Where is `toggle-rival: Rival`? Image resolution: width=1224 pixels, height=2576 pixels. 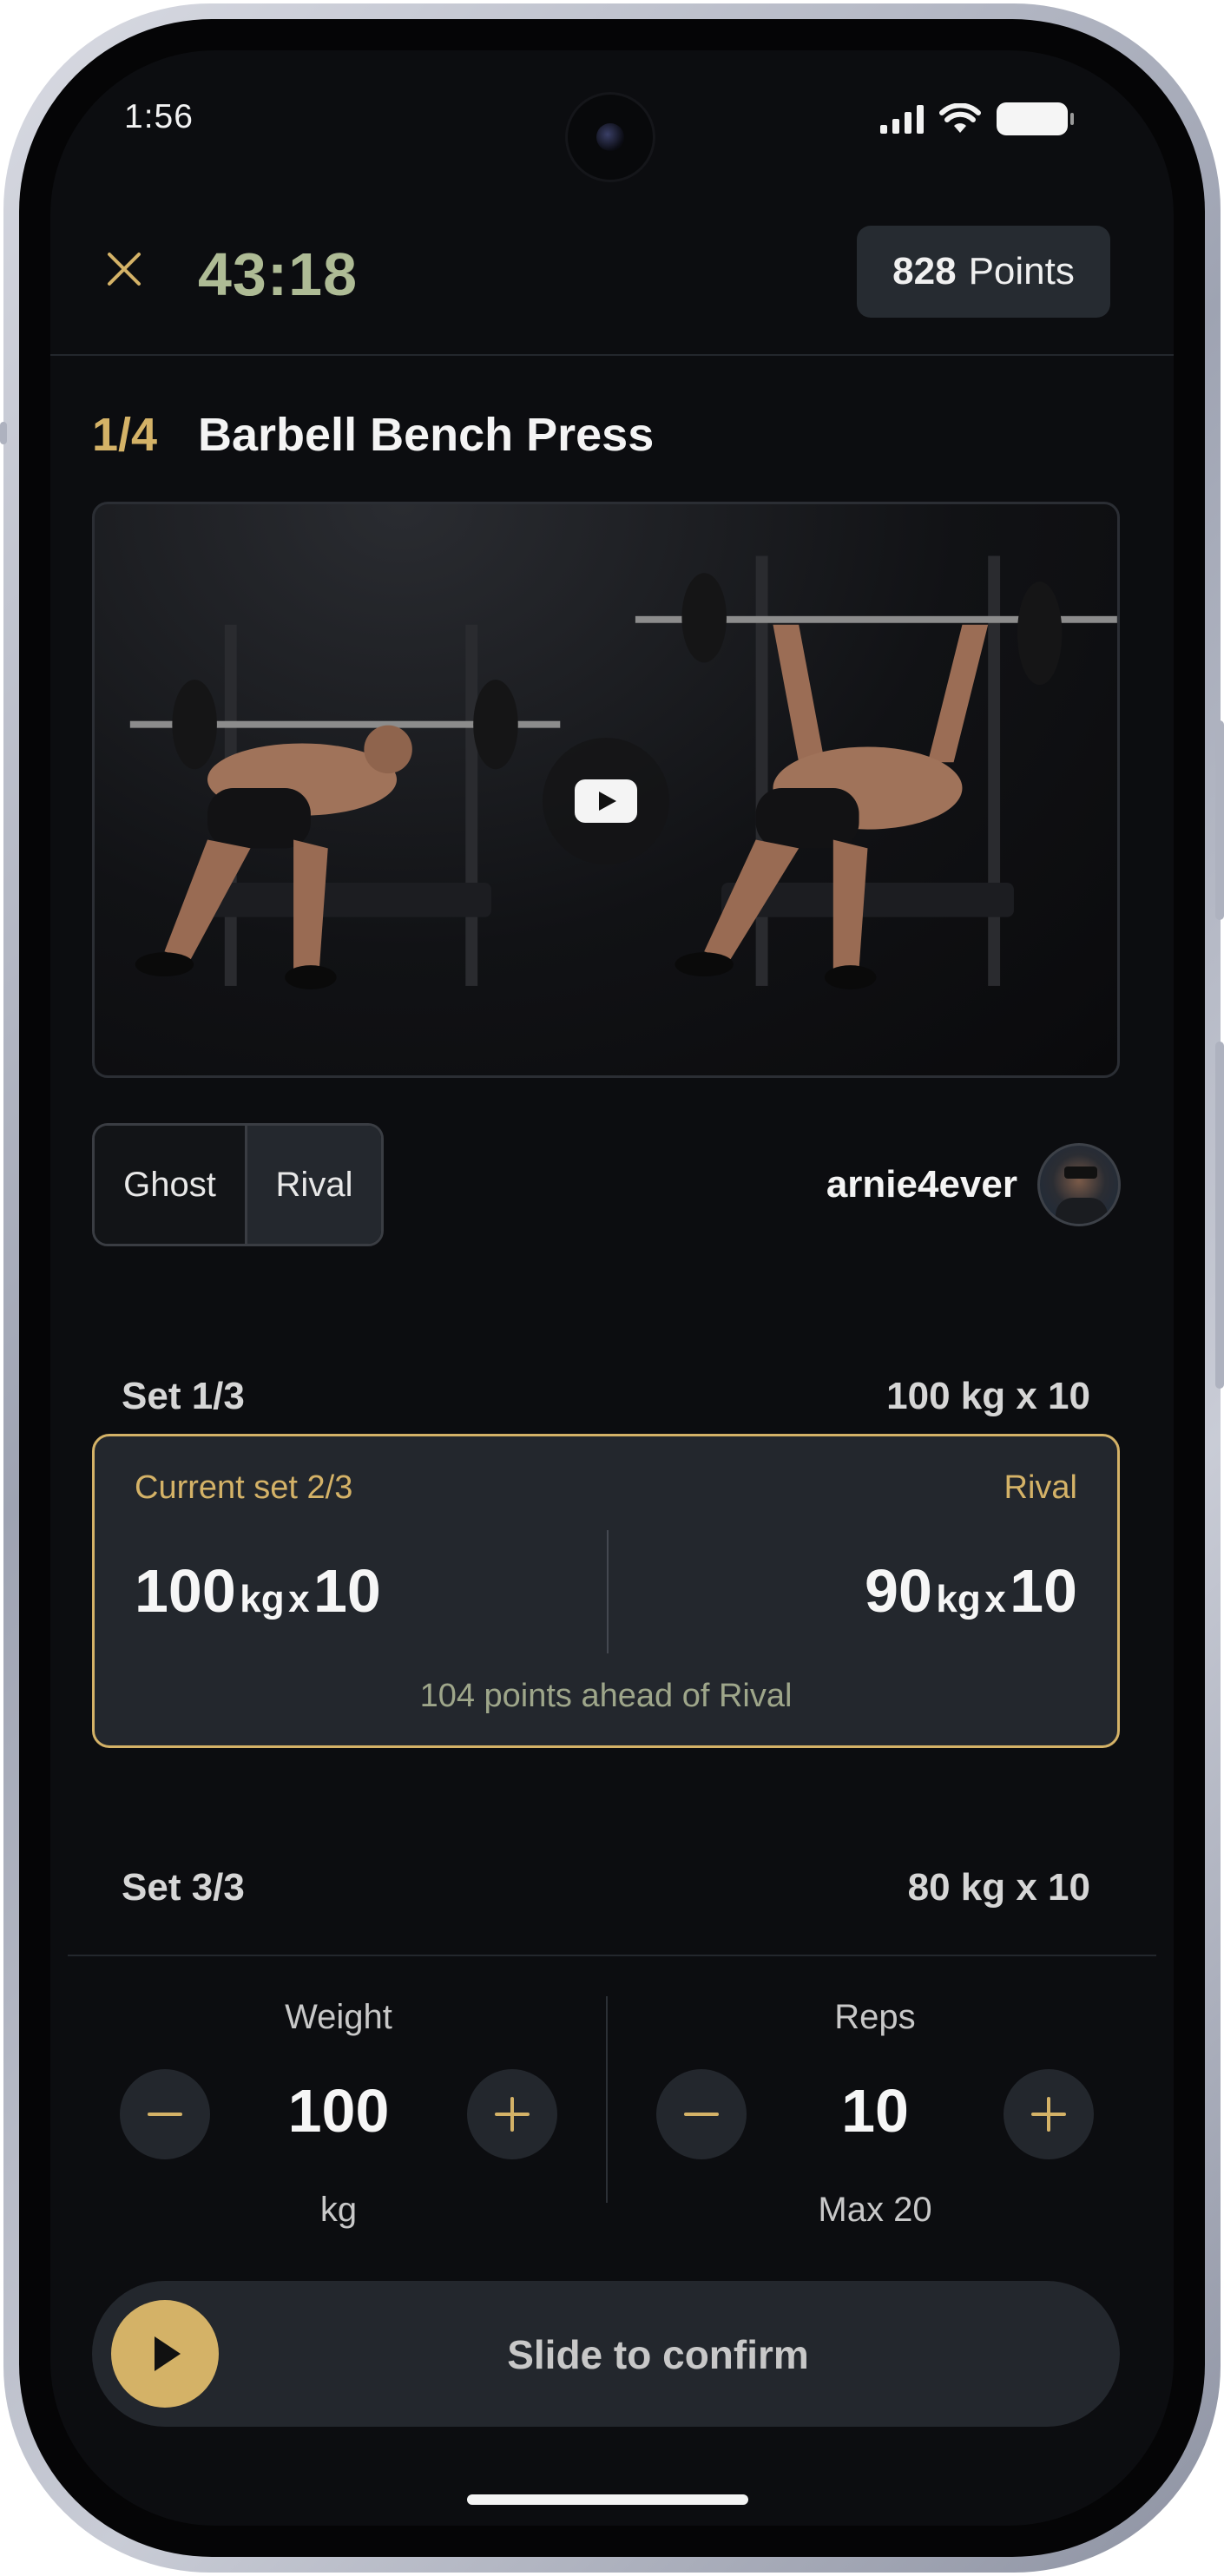
toggle-rival: Rival is located at coordinates (314, 1185).